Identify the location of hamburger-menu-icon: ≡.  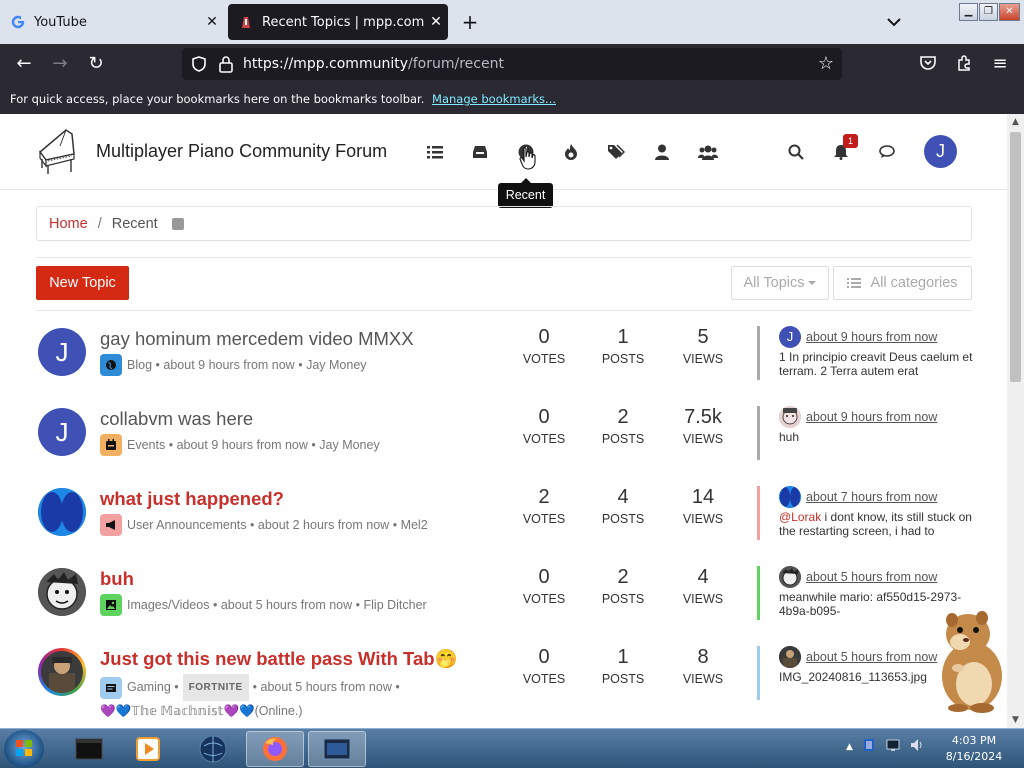
(1000, 64).